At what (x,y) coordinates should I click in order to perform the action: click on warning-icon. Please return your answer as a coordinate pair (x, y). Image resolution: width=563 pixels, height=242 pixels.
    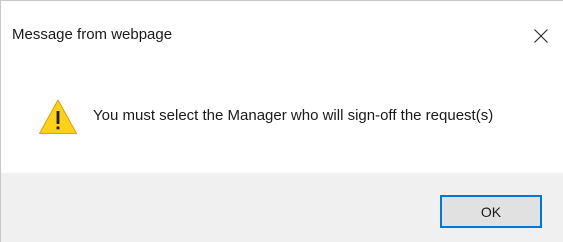
    Looking at the image, I should click on (58, 116).